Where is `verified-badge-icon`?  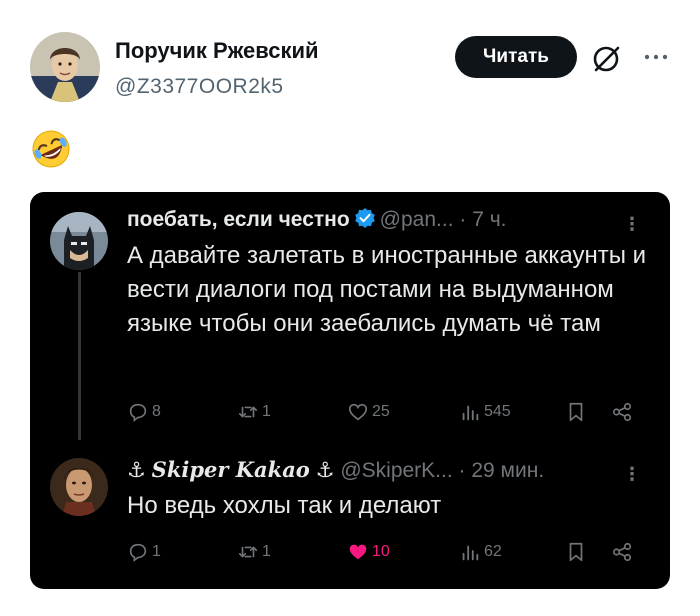 verified-badge-icon is located at coordinates (364, 218).